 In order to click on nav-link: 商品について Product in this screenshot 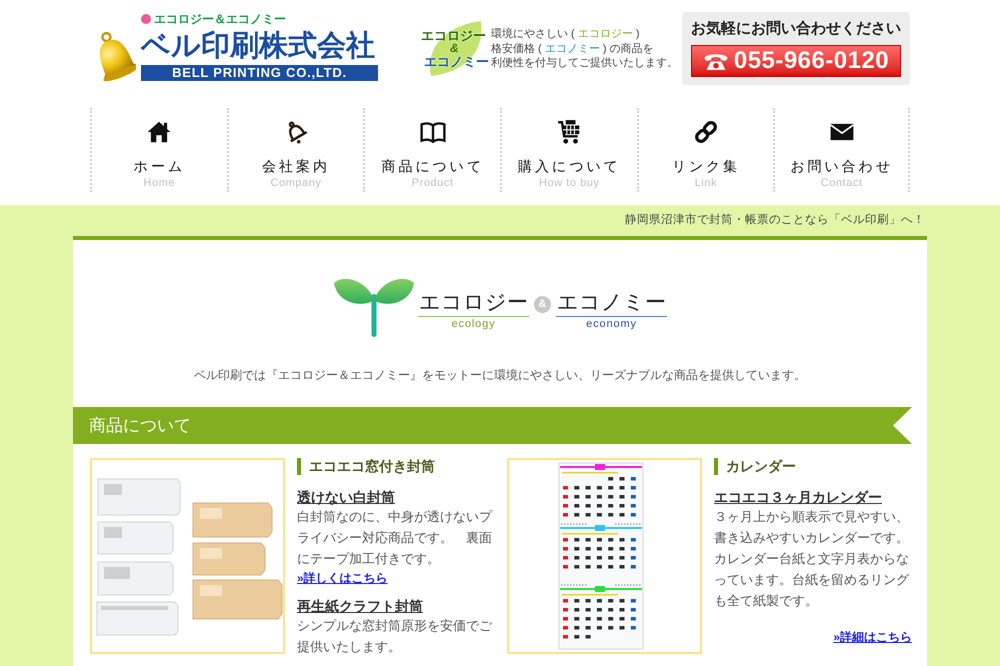, I will do `click(431, 150)`.